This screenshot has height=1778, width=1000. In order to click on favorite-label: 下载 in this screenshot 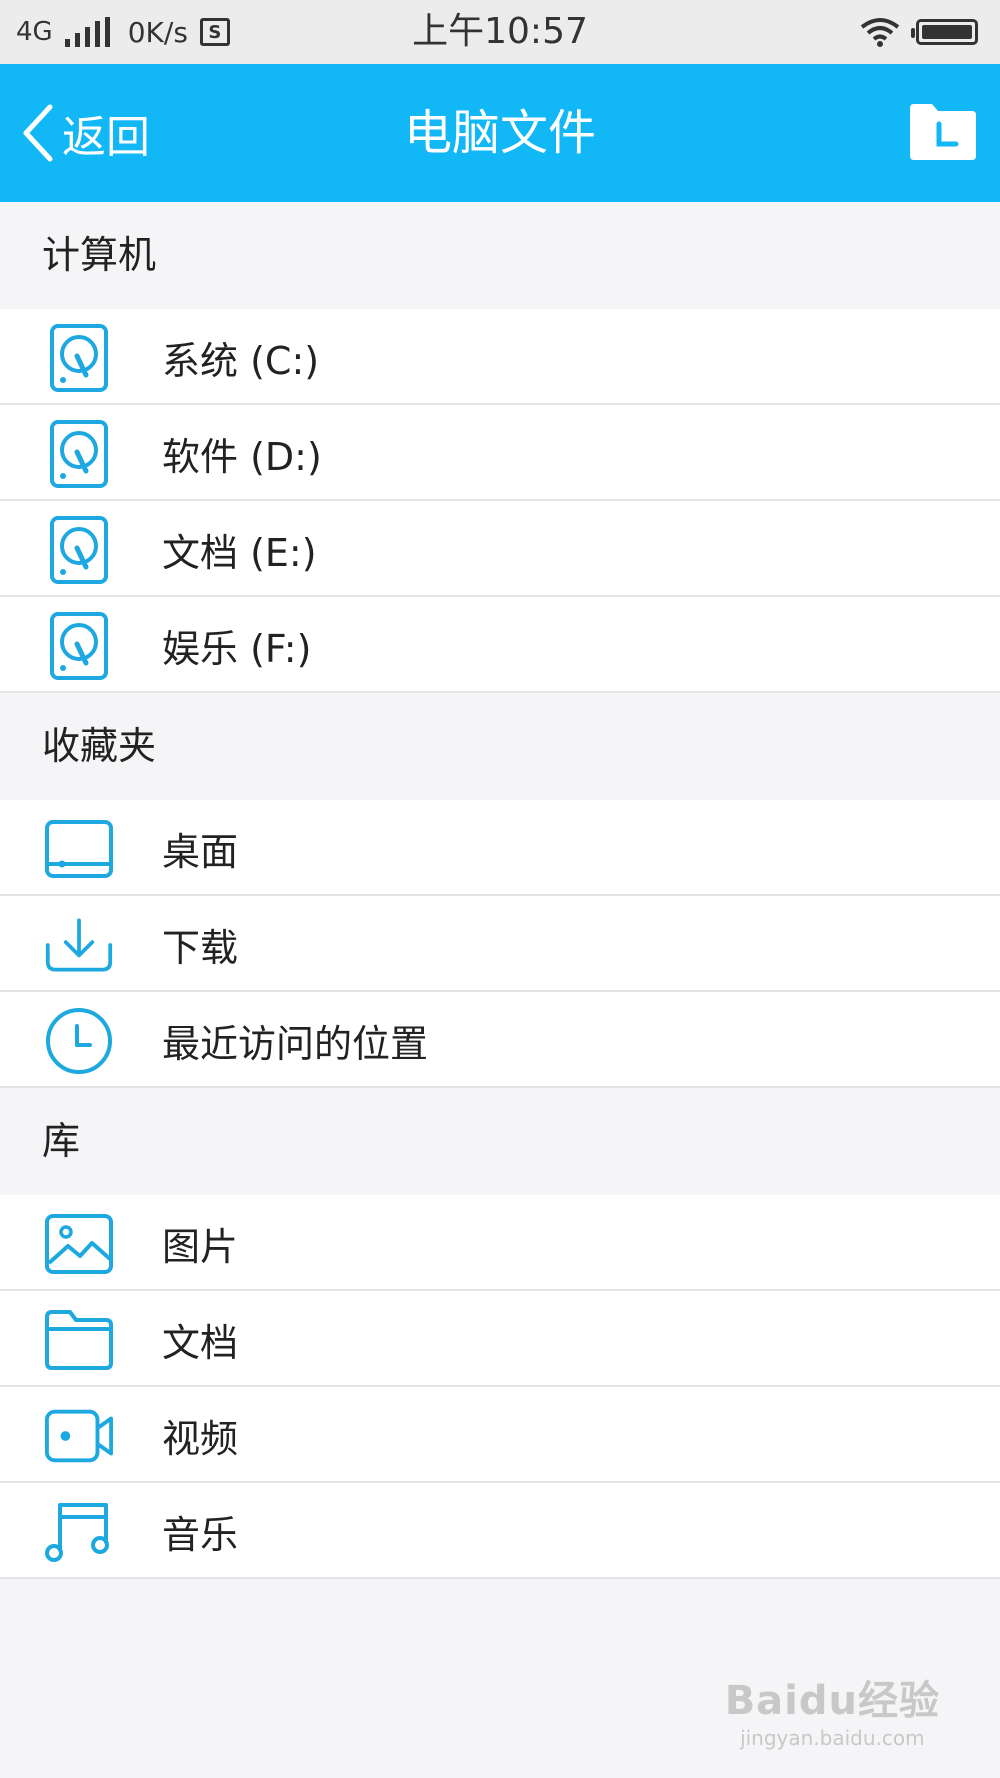, I will do `click(200, 947)`.